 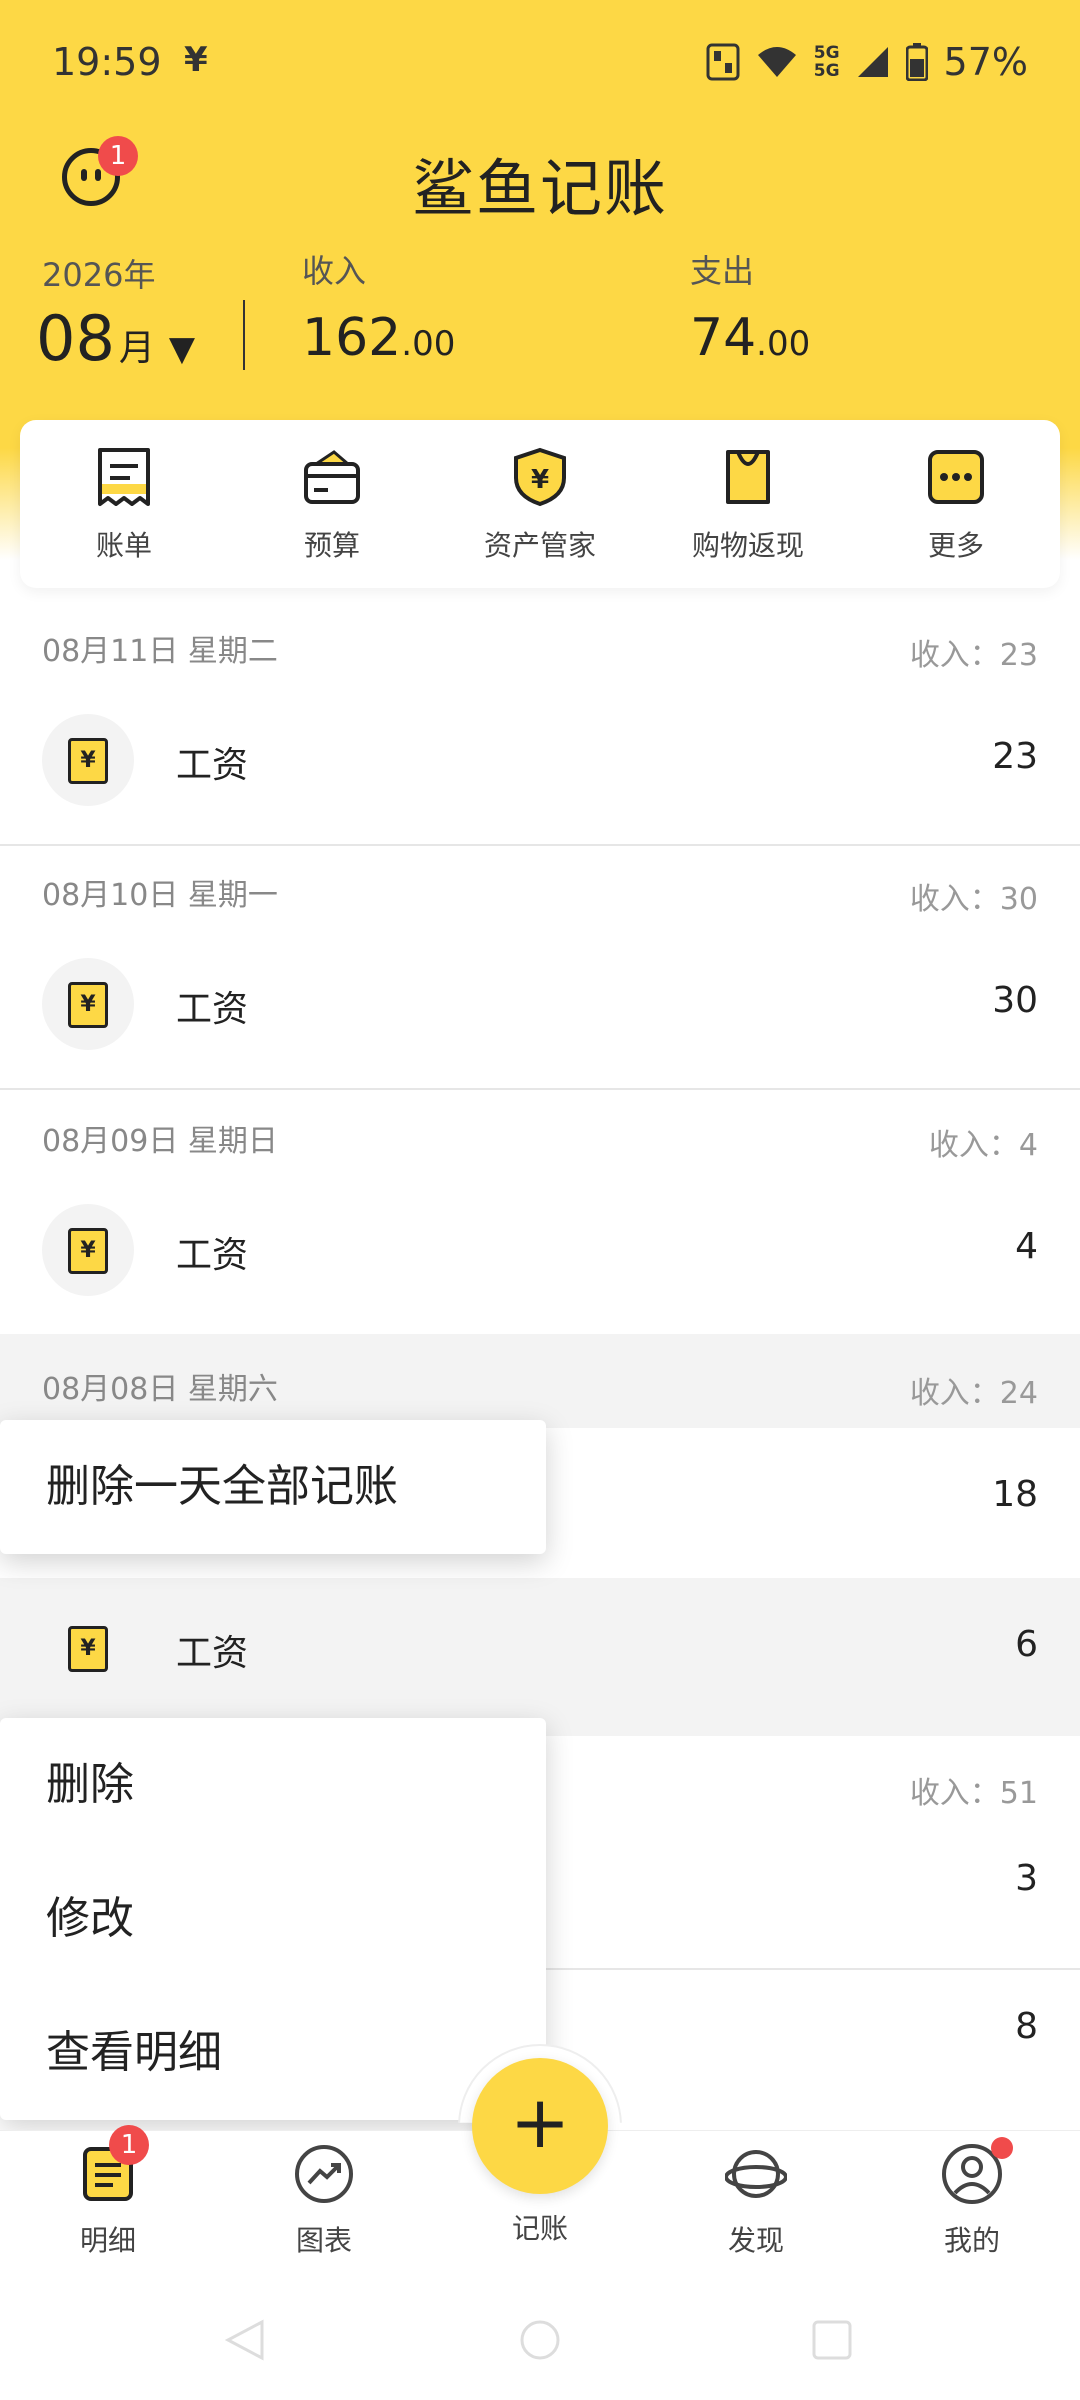 I want to click on nav-label: 记账, so click(x=539, y=2228).